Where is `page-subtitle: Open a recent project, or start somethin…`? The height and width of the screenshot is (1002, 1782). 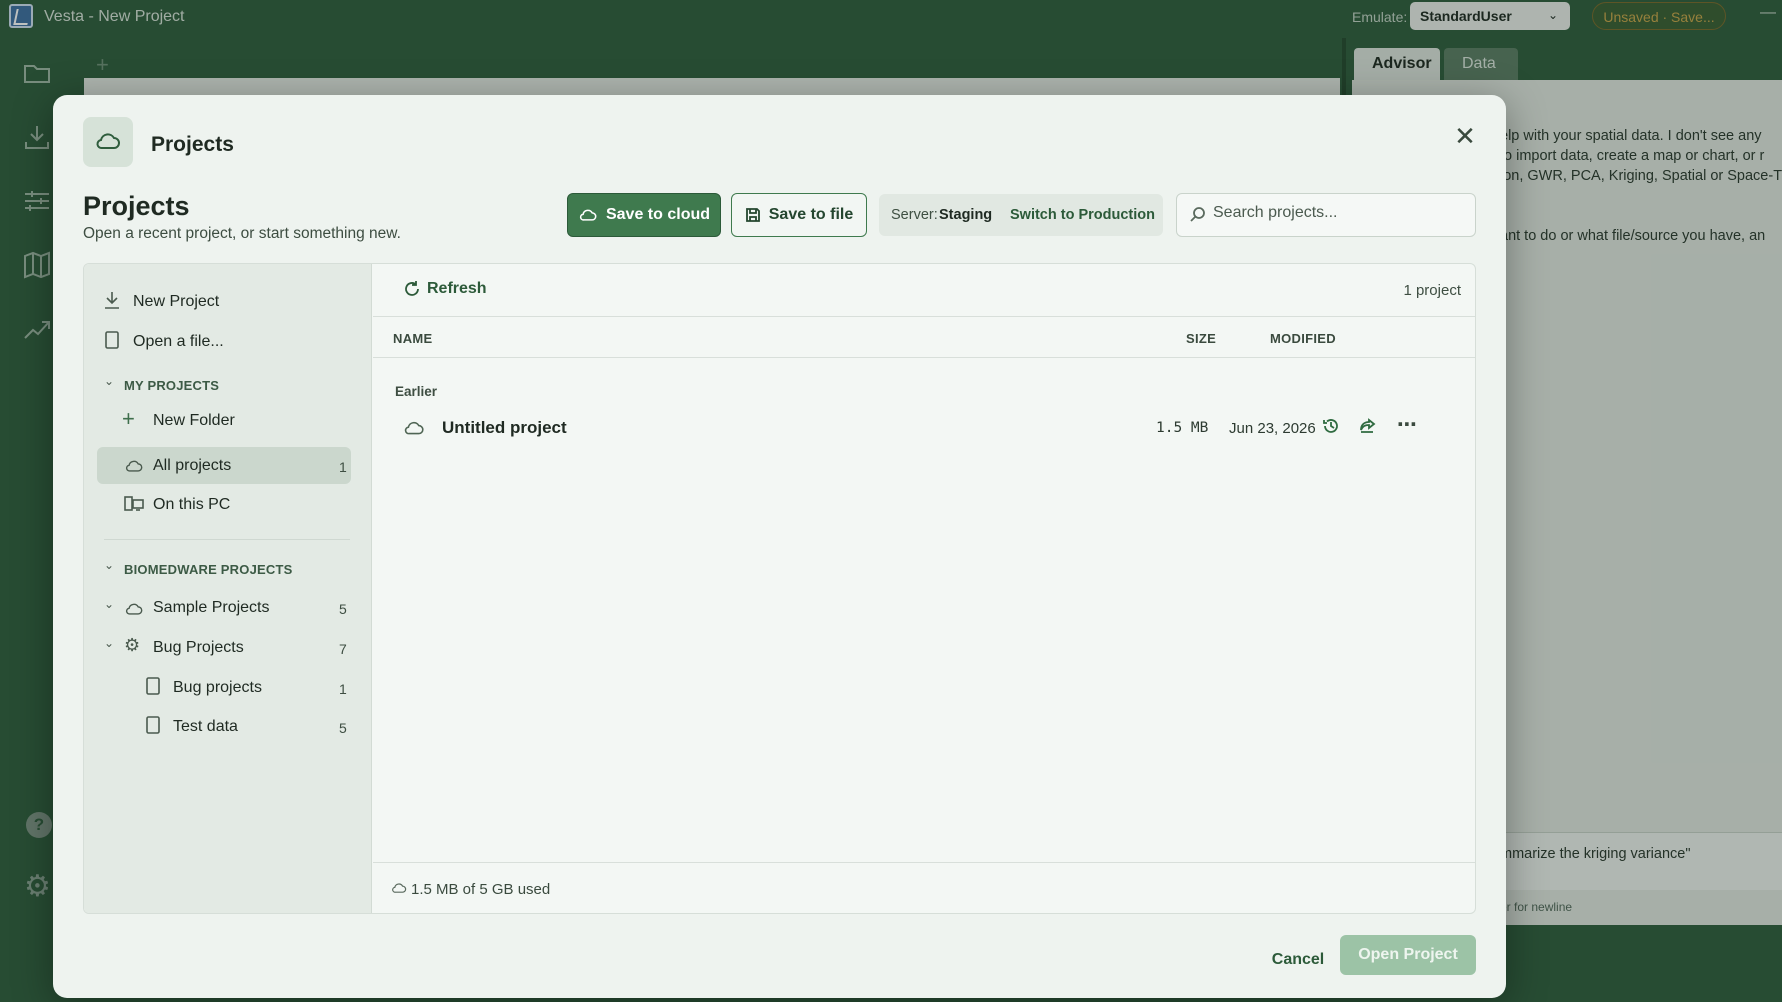 page-subtitle: Open a recent project, or start somethin… is located at coordinates (242, 233).